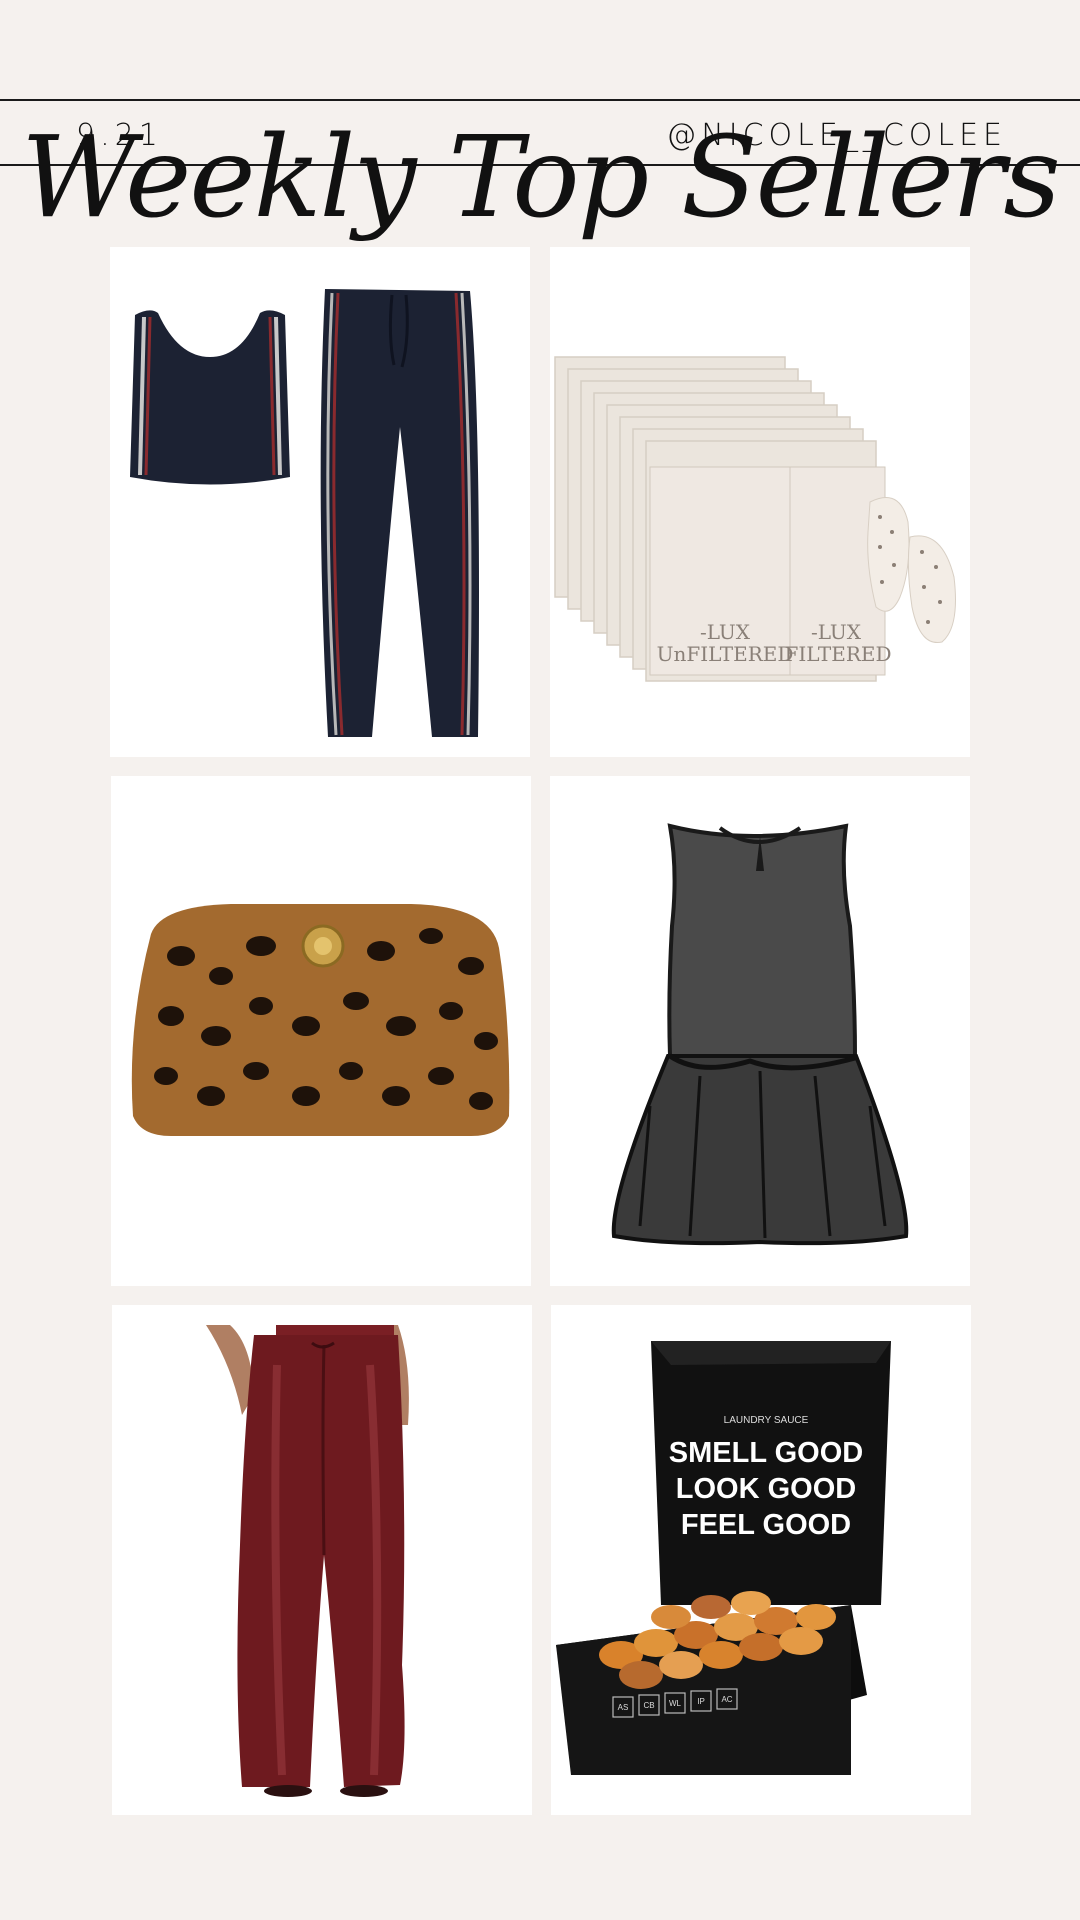 The width and height of the screenshot is (1080, 1920). I want to click on header-top-rule, so click(540, 100).